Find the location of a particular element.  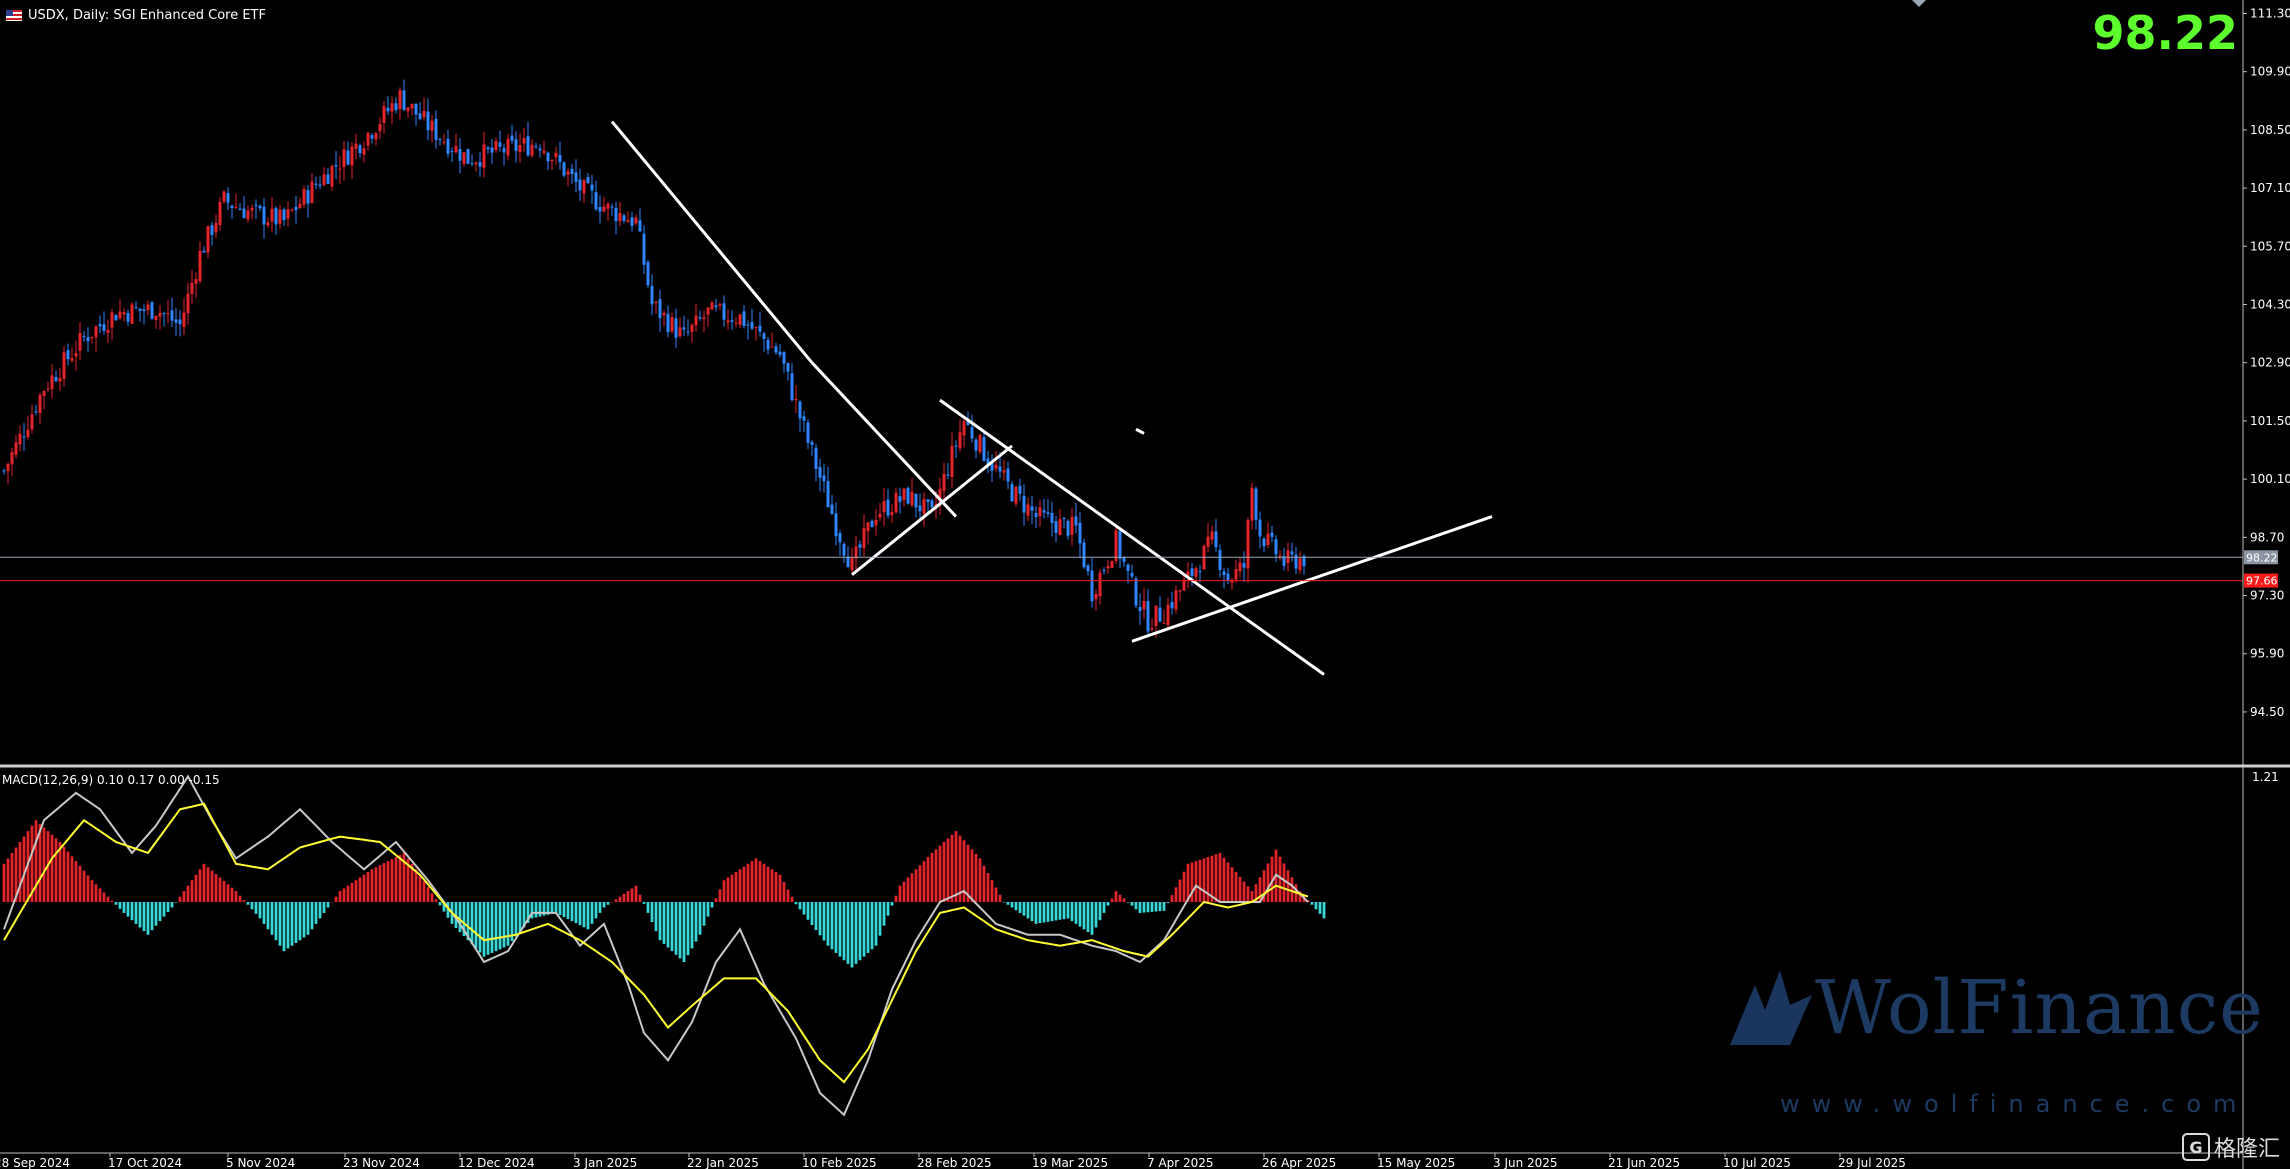

x-tick-label: 29 Jul 2025 is located at coordinates (1872, 1162).